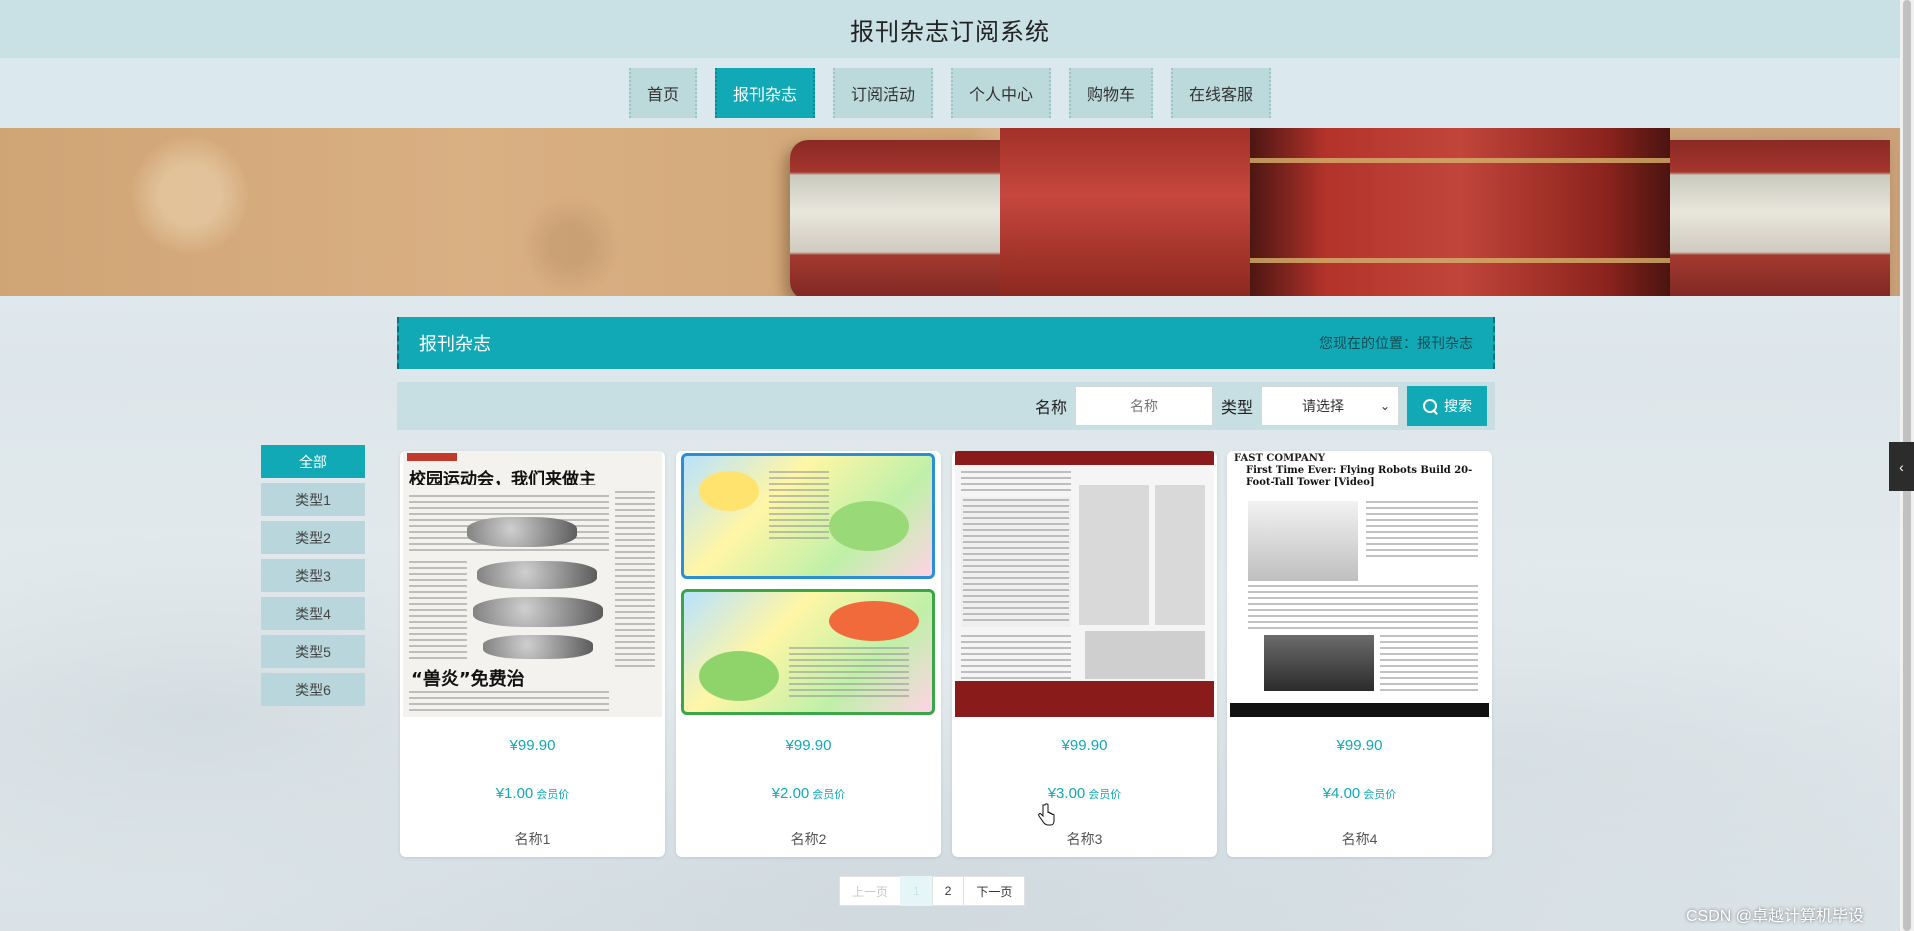  Describe the element at coordinates (1084, 839) in the screenshot. I see `product-name: 名称3` at that location.